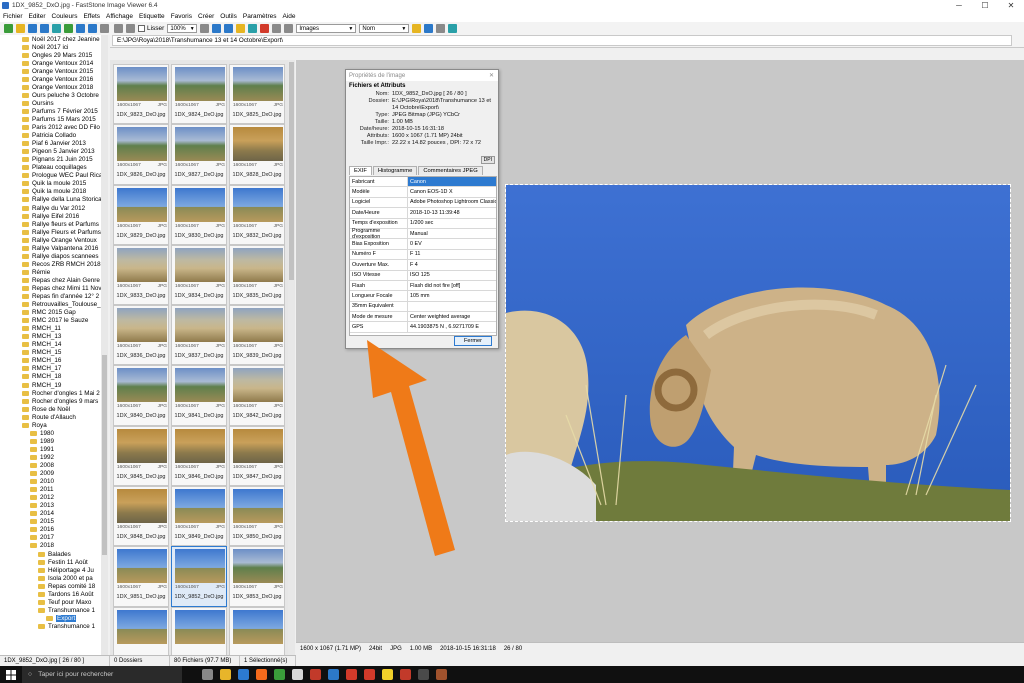 Image resolution: width=1024 pixels, height=683 pixels. Describe the element at coordinates (491, 75) in the screenshot. I see `dialog-close-icon: ✕` at that location.